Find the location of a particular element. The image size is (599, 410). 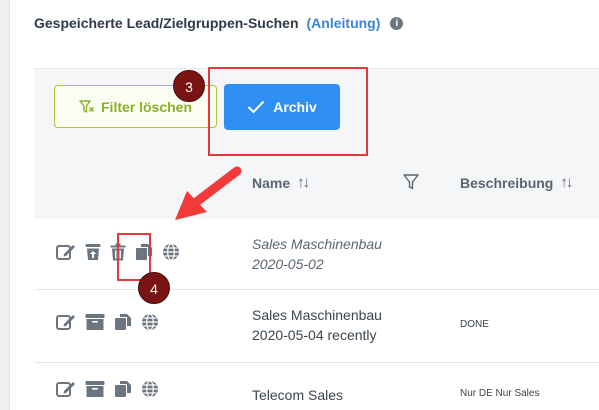

column-header-description: Beschreibung ↑↓ is located at coordinates (516, 182).